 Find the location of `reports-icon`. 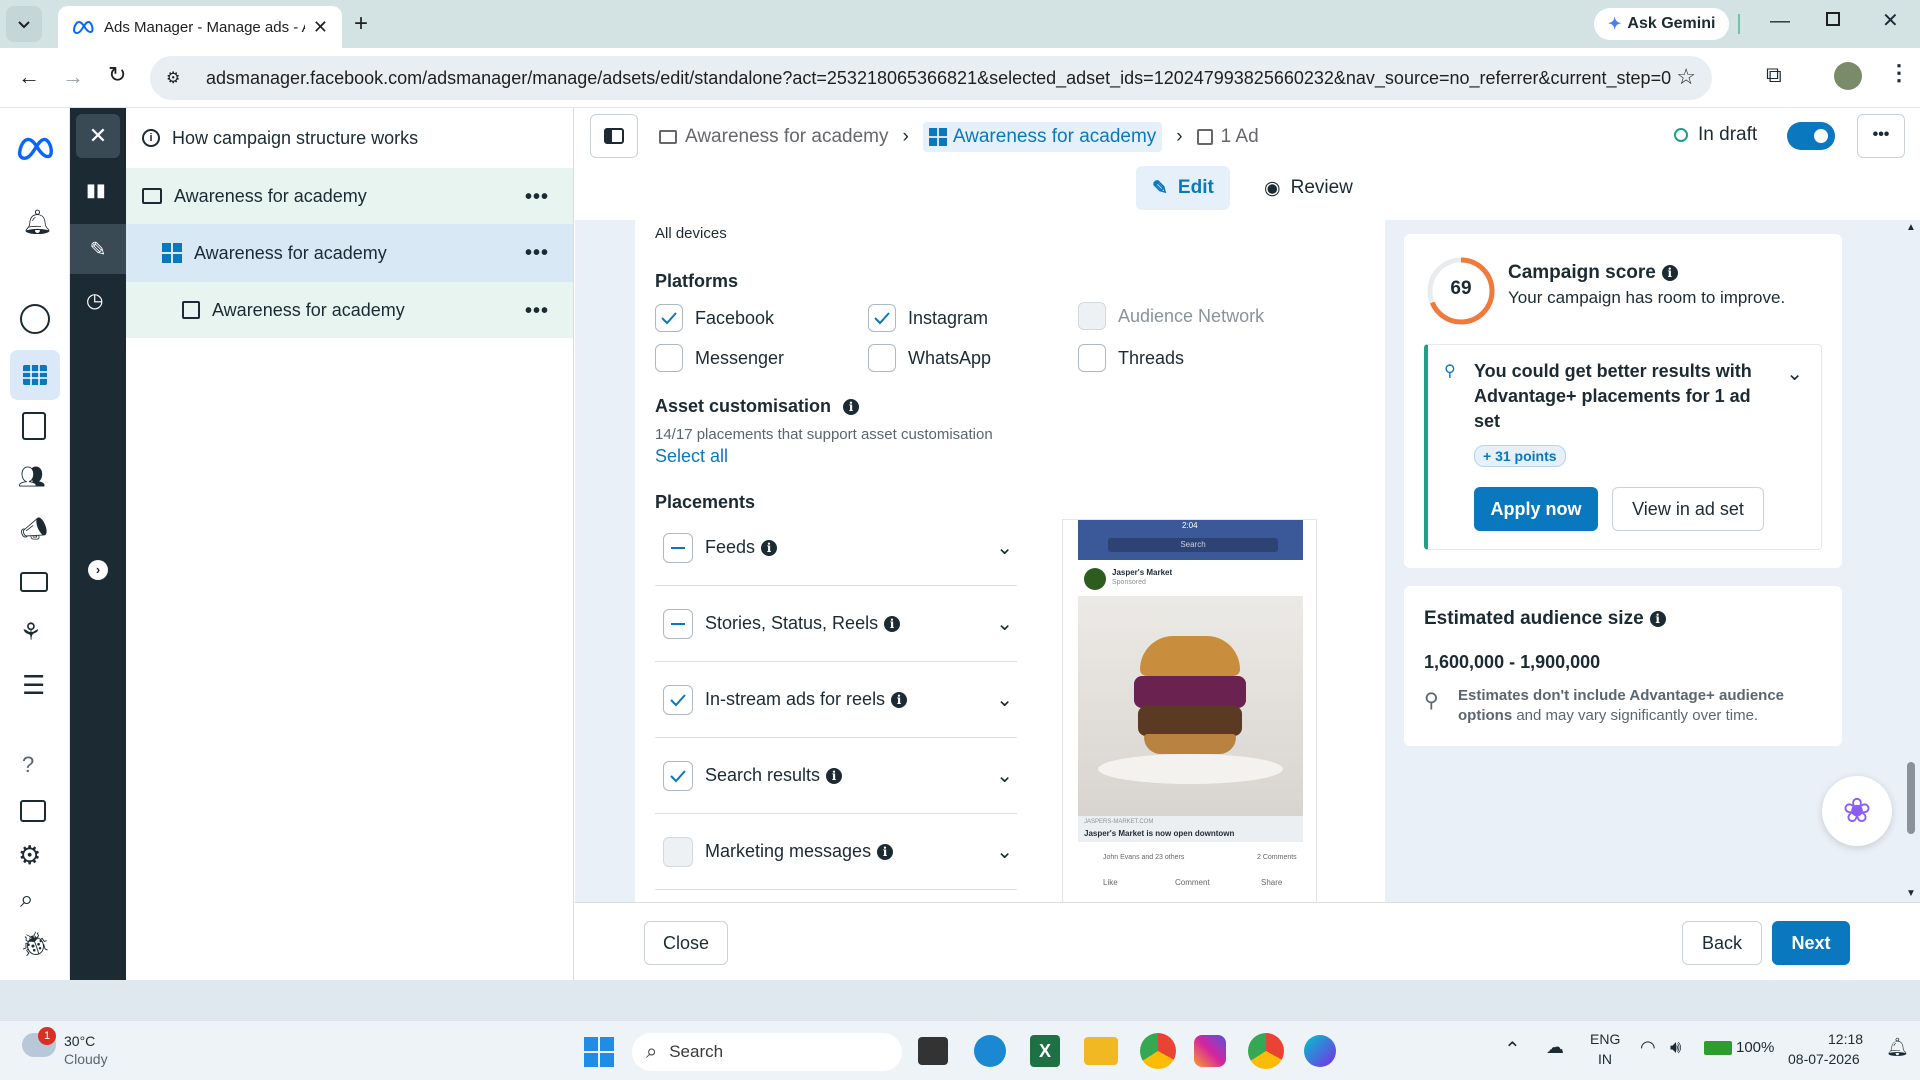

reports-icon is located at coordinates (34, 426).